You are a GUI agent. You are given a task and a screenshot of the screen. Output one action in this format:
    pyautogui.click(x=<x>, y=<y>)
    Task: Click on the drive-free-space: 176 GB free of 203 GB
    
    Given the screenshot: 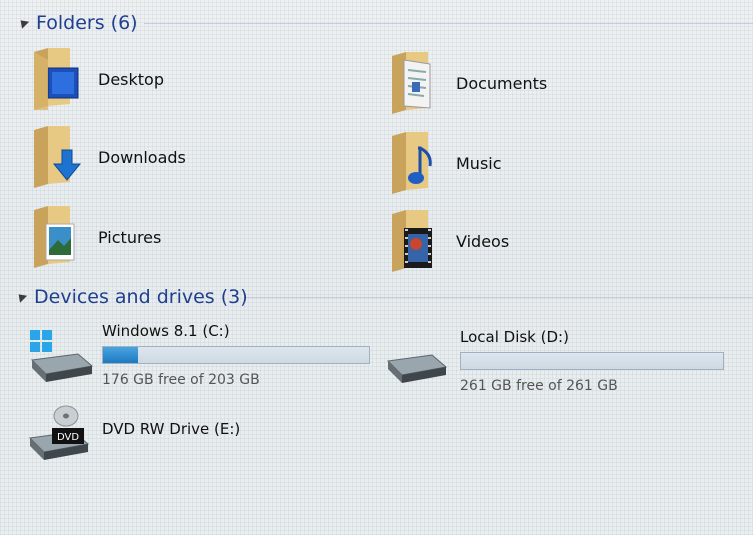 What is the action you would take?
    pyautogui.click(x=181, y=380)
    